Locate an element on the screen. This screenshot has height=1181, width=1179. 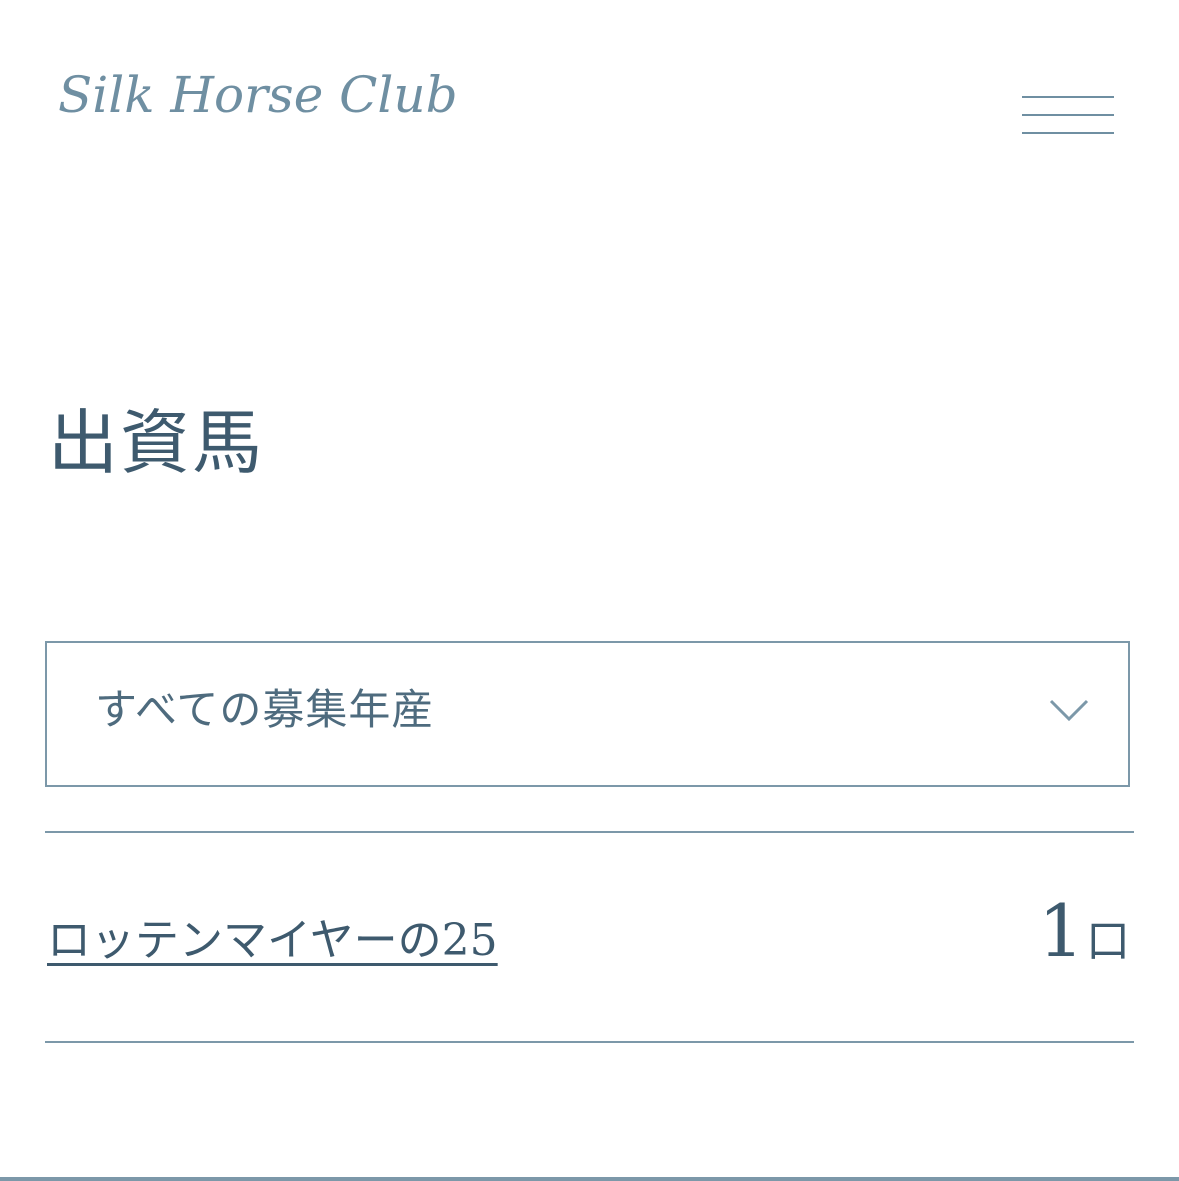
list-divider-bottom is located at coordinates (589, 1042).